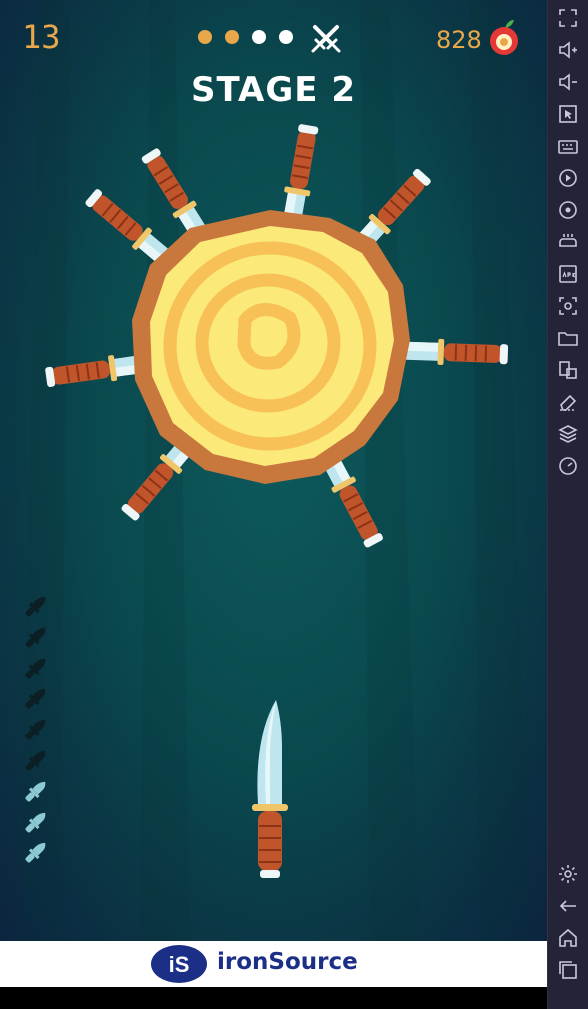 The height and width of the screenshot is (1009, 588). What do you see at coordinates (568, 178) in the screenshot?
I see `record-icon` at bounding box center [568, 178].